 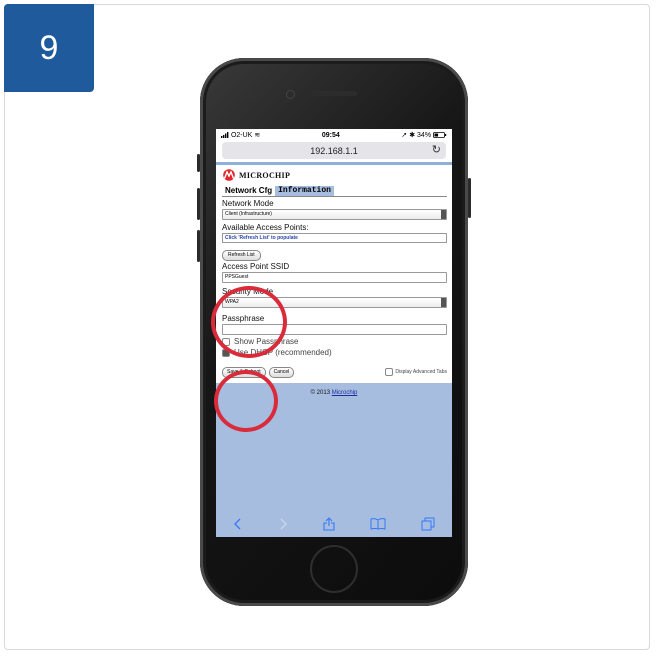 What do you see at coordinates (248, 191) in the screenshot?
I see `tab-network-cfg: Network Cfg` at bounding box center [248, 191].